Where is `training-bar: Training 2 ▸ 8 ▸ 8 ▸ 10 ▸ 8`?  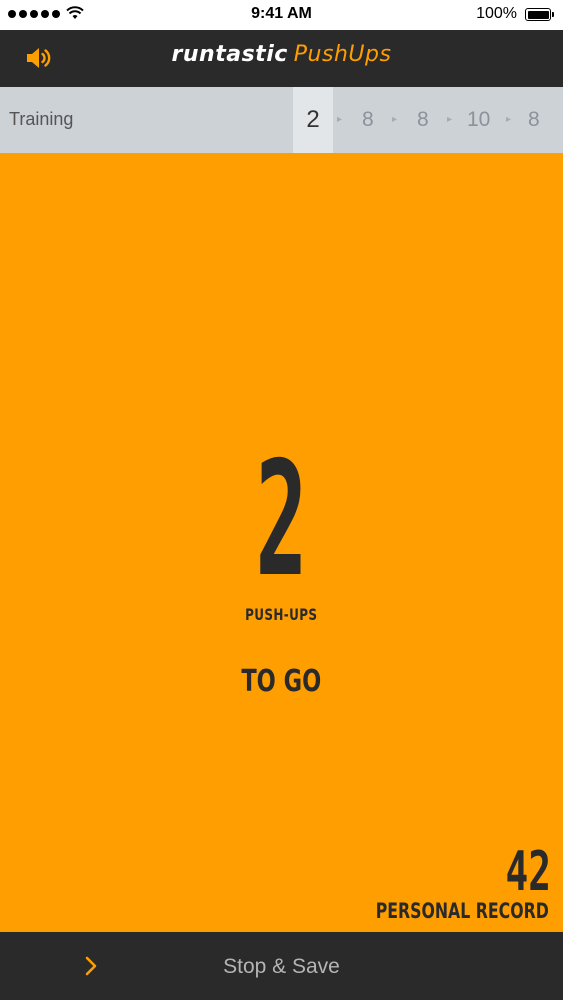
training-bar: Training 2 ▸ 8 ▸ 8 ▸ 10 ▸ 8 is located at coordinates (281, 120).